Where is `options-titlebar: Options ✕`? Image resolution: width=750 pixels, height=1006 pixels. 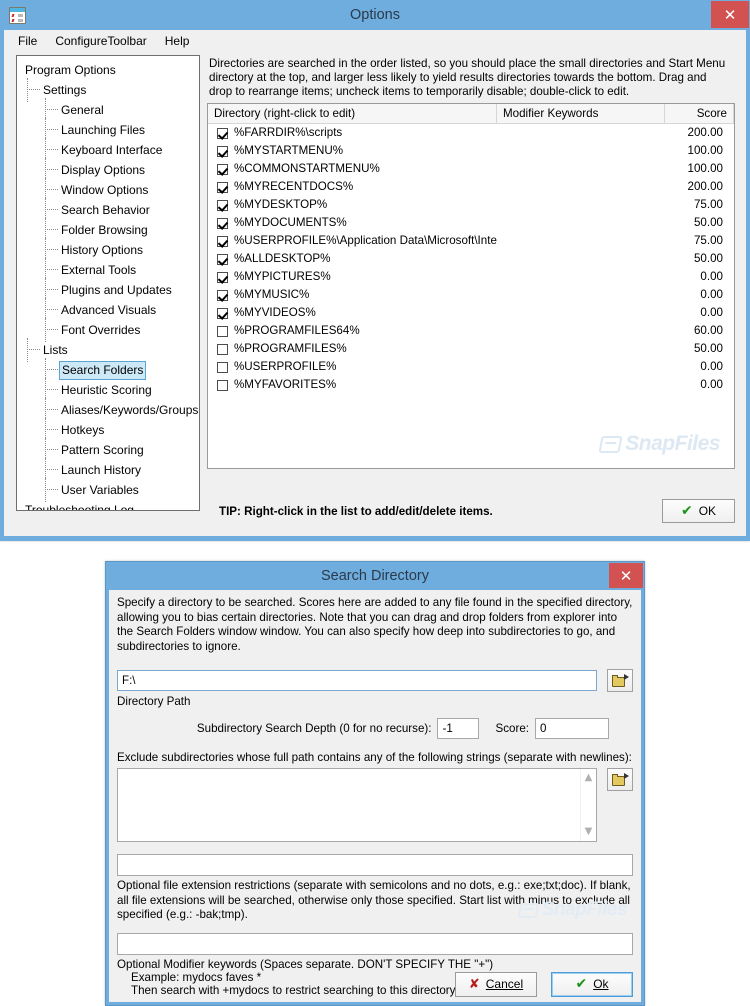 options-titlebar: Options ✕ is located at coordinates (375, 15).